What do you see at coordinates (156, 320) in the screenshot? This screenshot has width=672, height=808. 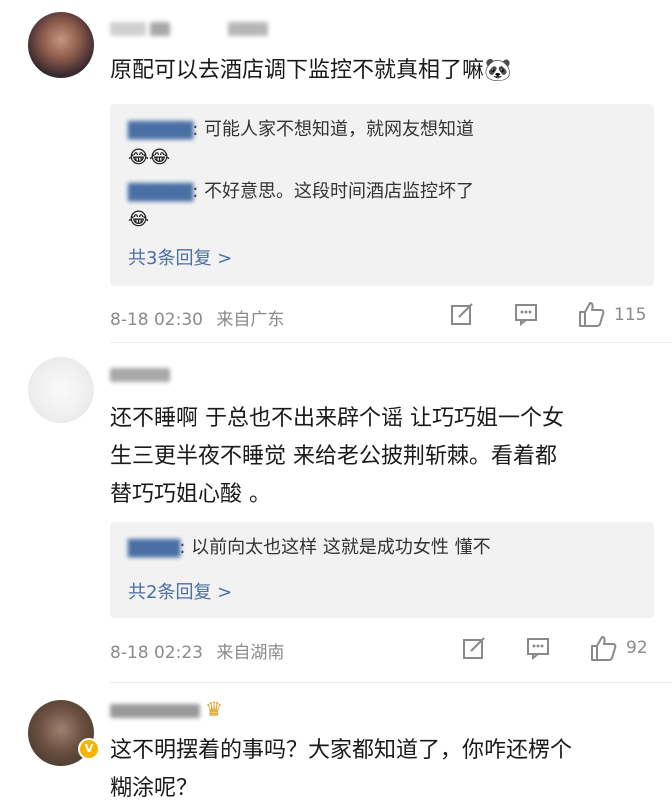 I see `timestamp: 8-18 02:30` at bounding box center [156, 320].